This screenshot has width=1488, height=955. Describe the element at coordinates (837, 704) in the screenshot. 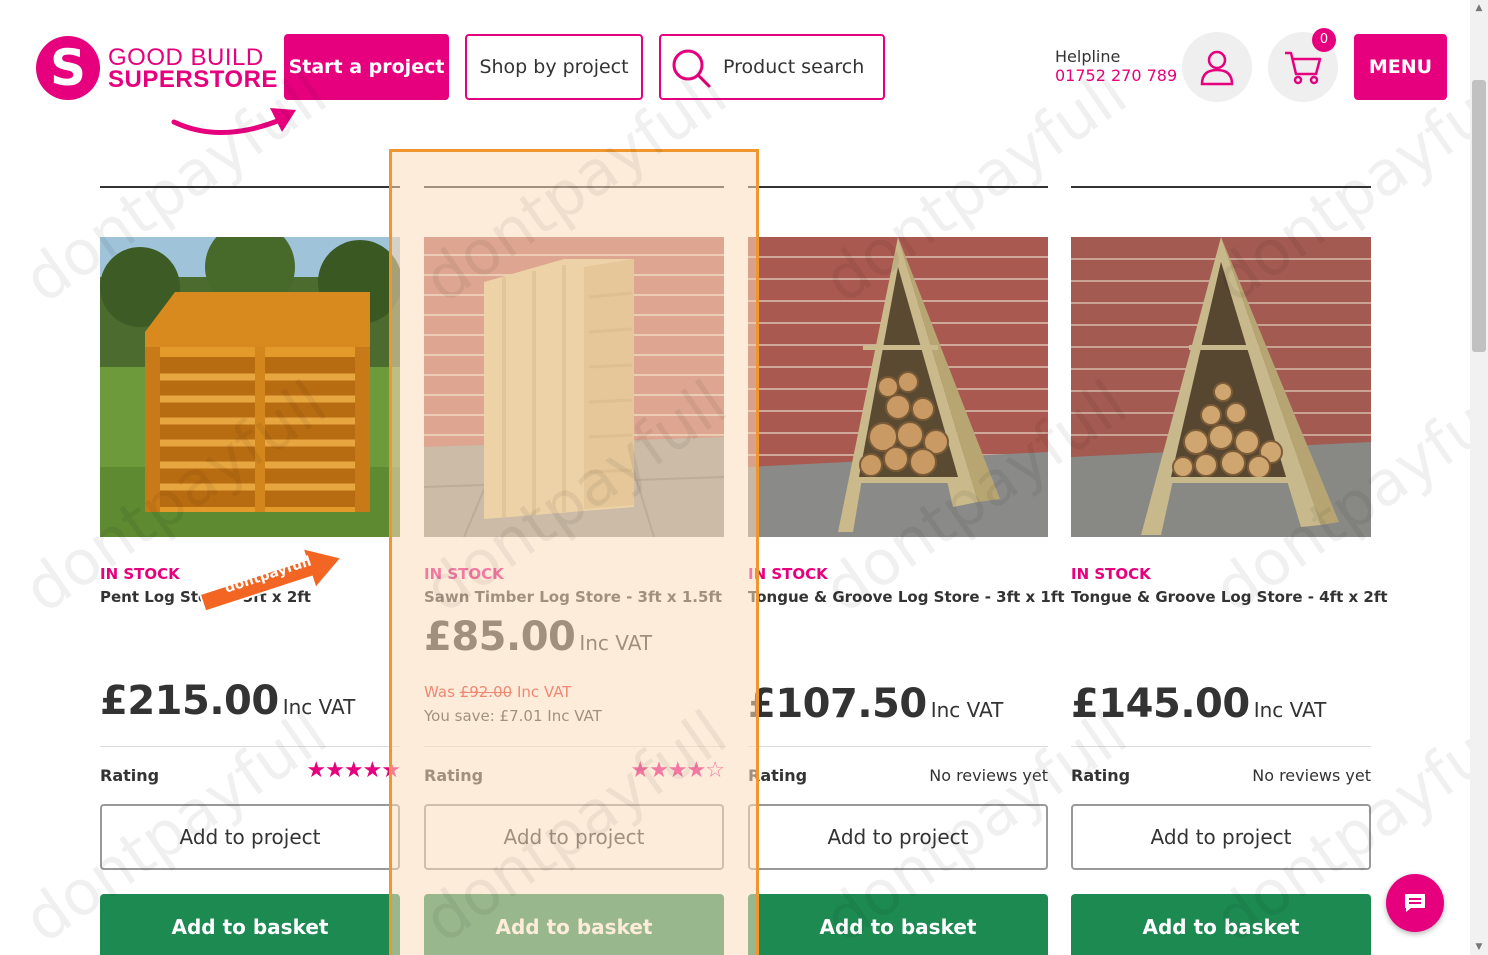

I see `price-amount: £107.50` at that location.